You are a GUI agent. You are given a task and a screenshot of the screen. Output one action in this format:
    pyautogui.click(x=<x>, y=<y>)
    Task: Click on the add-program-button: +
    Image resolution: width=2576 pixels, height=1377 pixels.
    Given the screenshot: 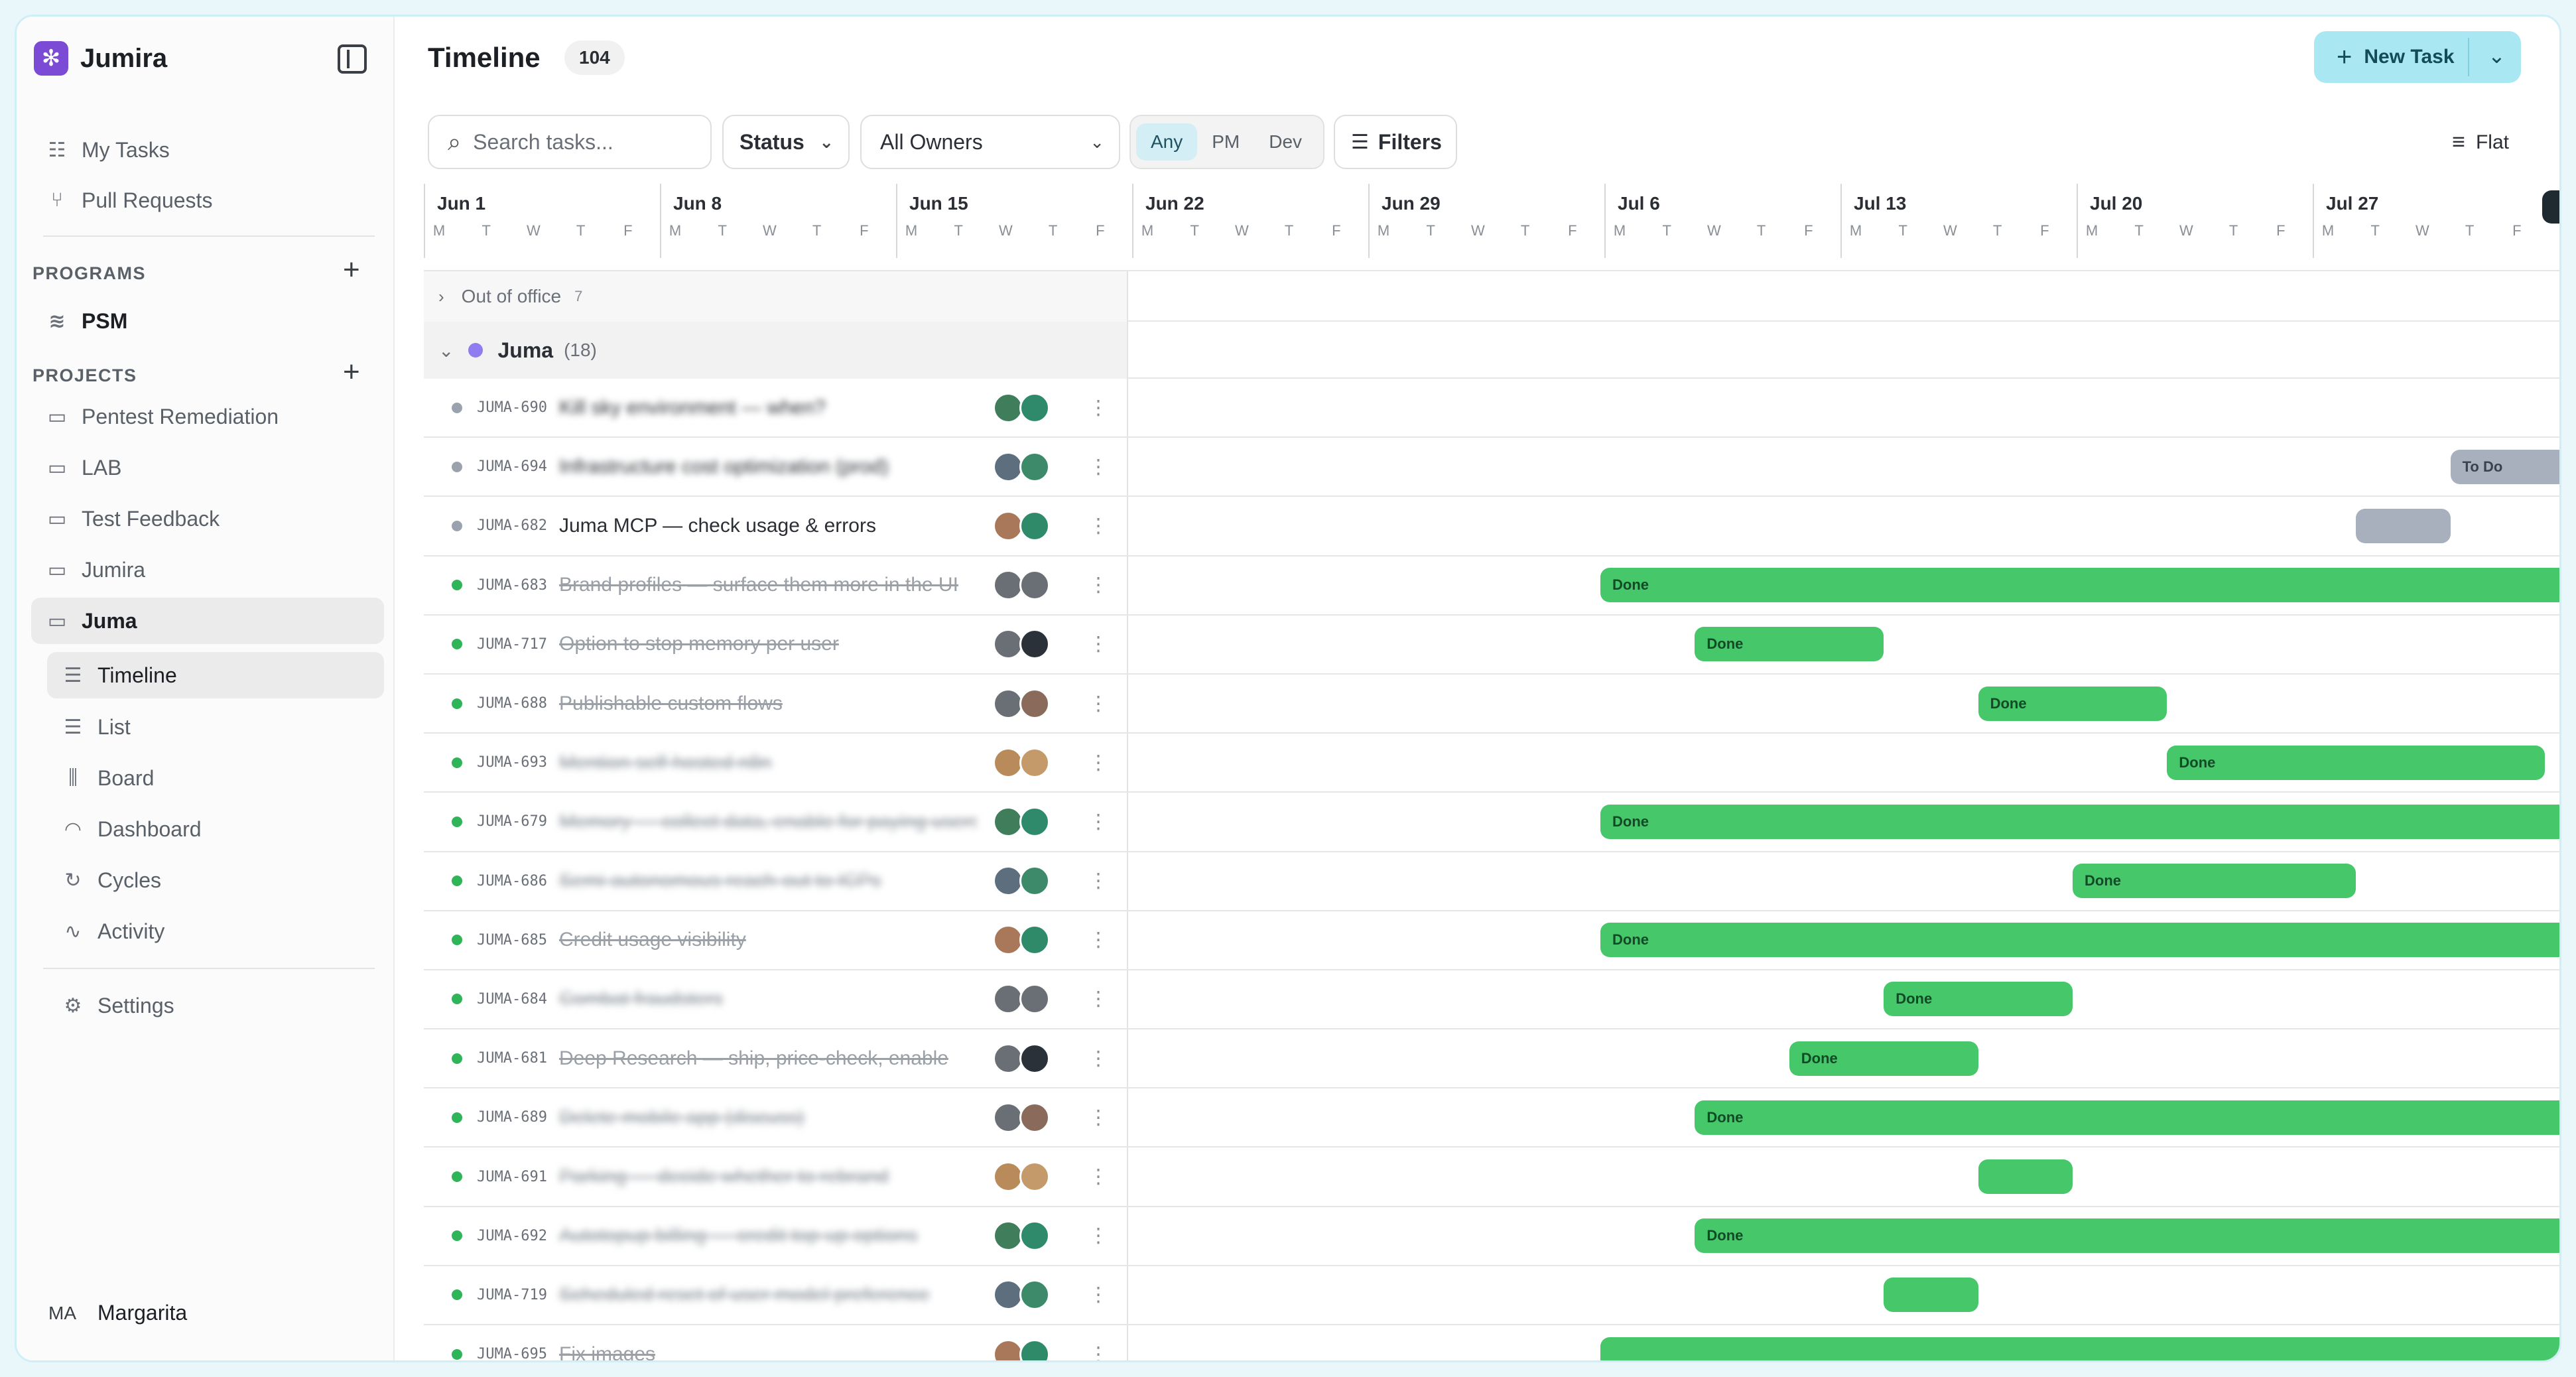 What is the action you would take?
    pyautogui.click(x=352, y=270)
    